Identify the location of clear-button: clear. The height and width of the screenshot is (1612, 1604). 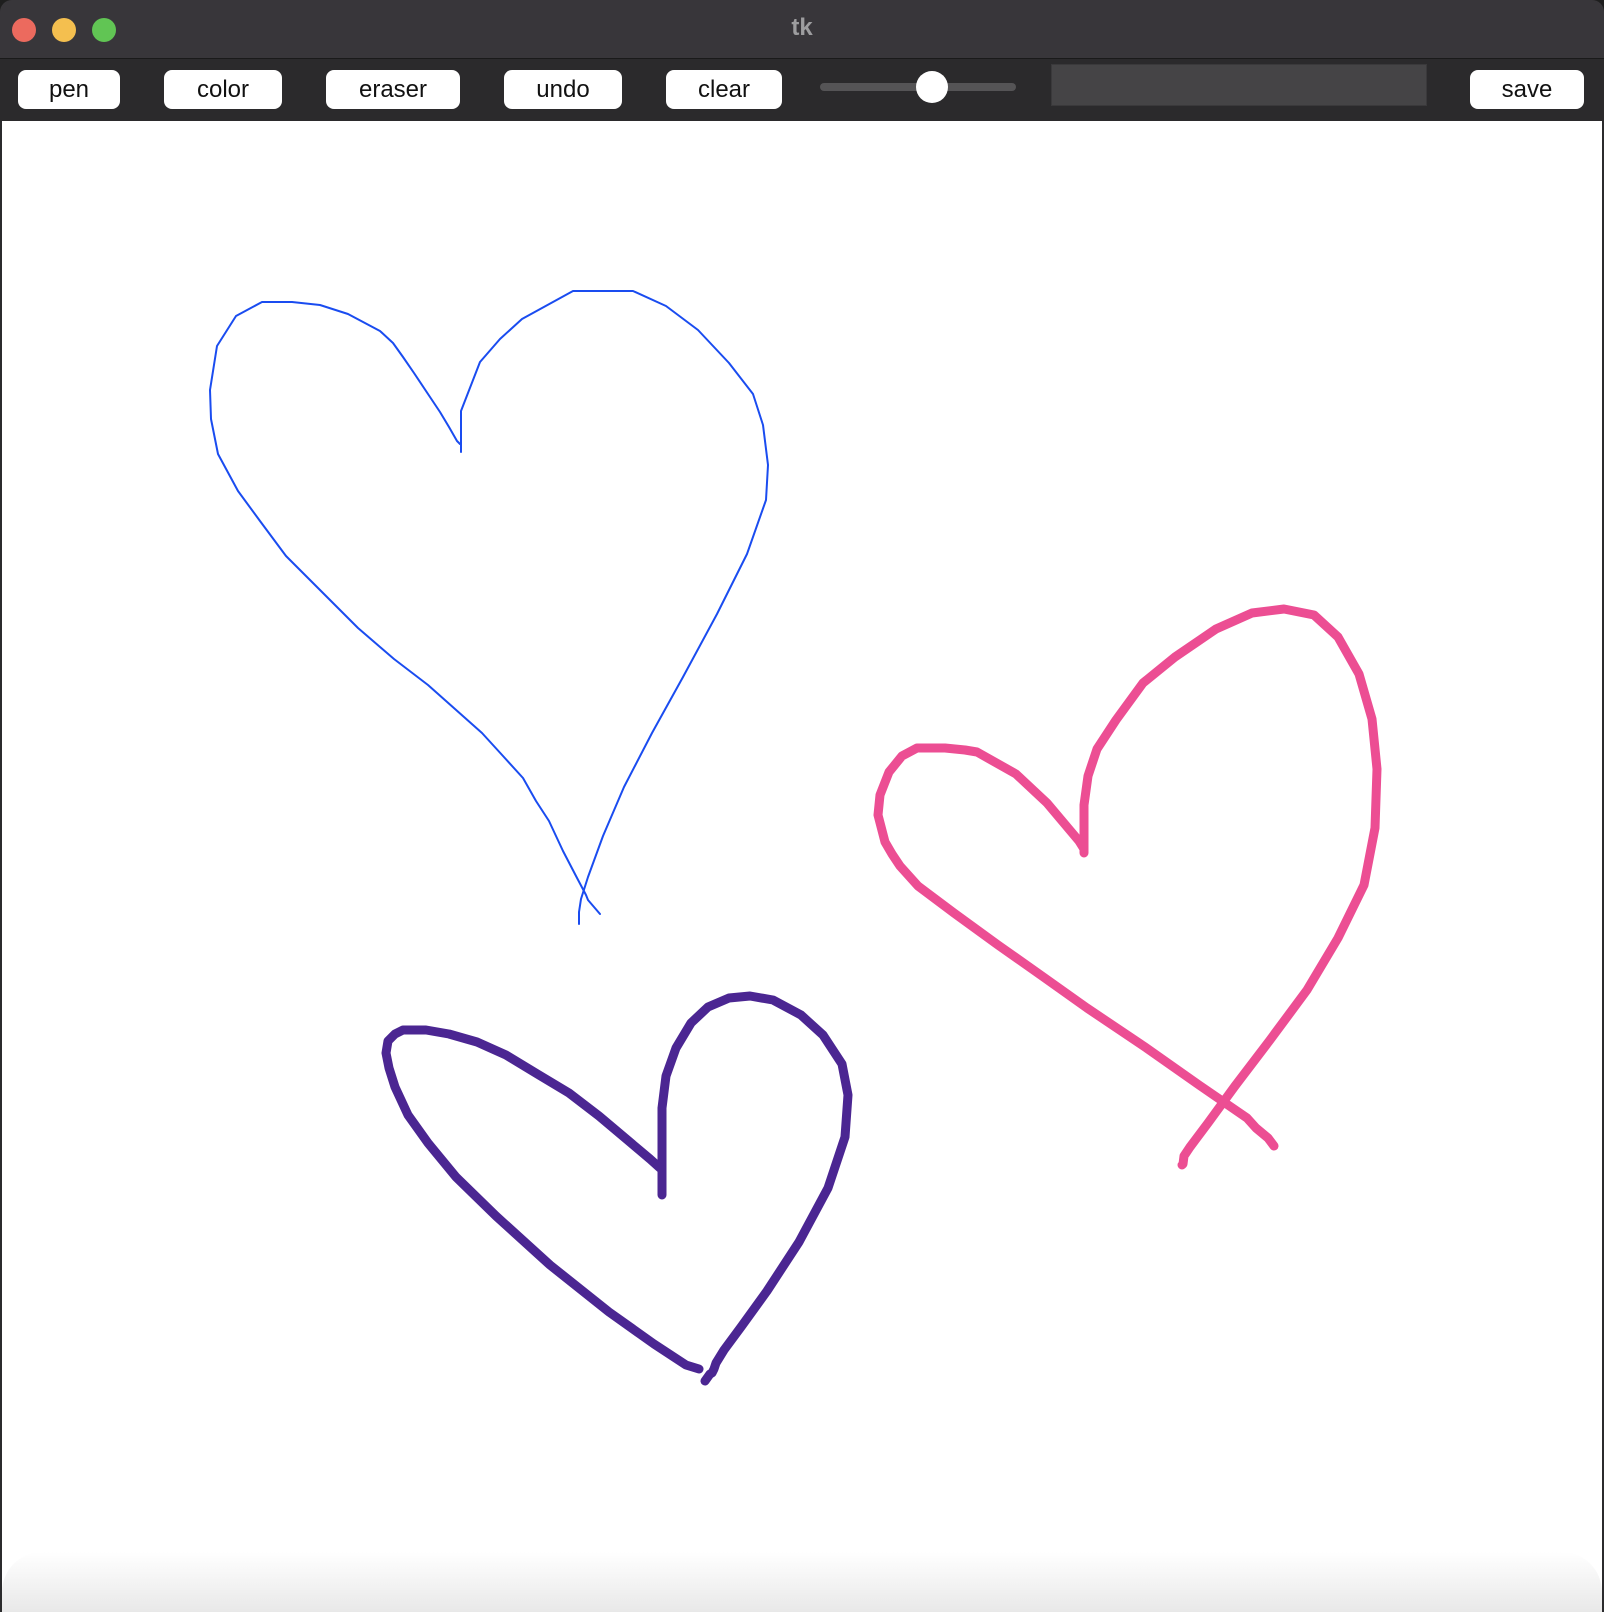
(724, 89).